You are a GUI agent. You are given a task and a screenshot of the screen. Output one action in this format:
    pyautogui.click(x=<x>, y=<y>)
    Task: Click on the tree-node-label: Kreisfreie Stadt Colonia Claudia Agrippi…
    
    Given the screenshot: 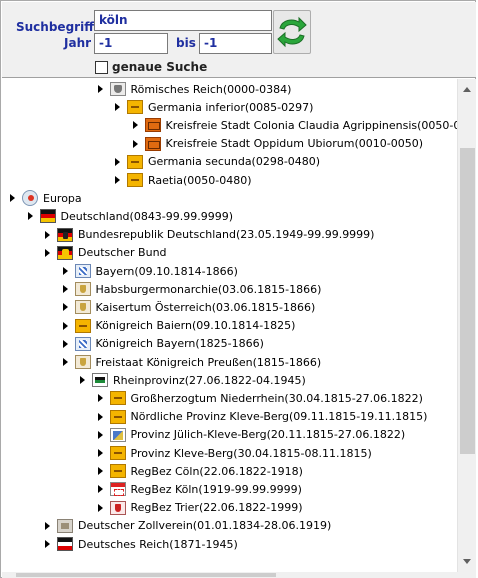 What is the action you would take?
    pyautogui.click(x=311, y=125)
    